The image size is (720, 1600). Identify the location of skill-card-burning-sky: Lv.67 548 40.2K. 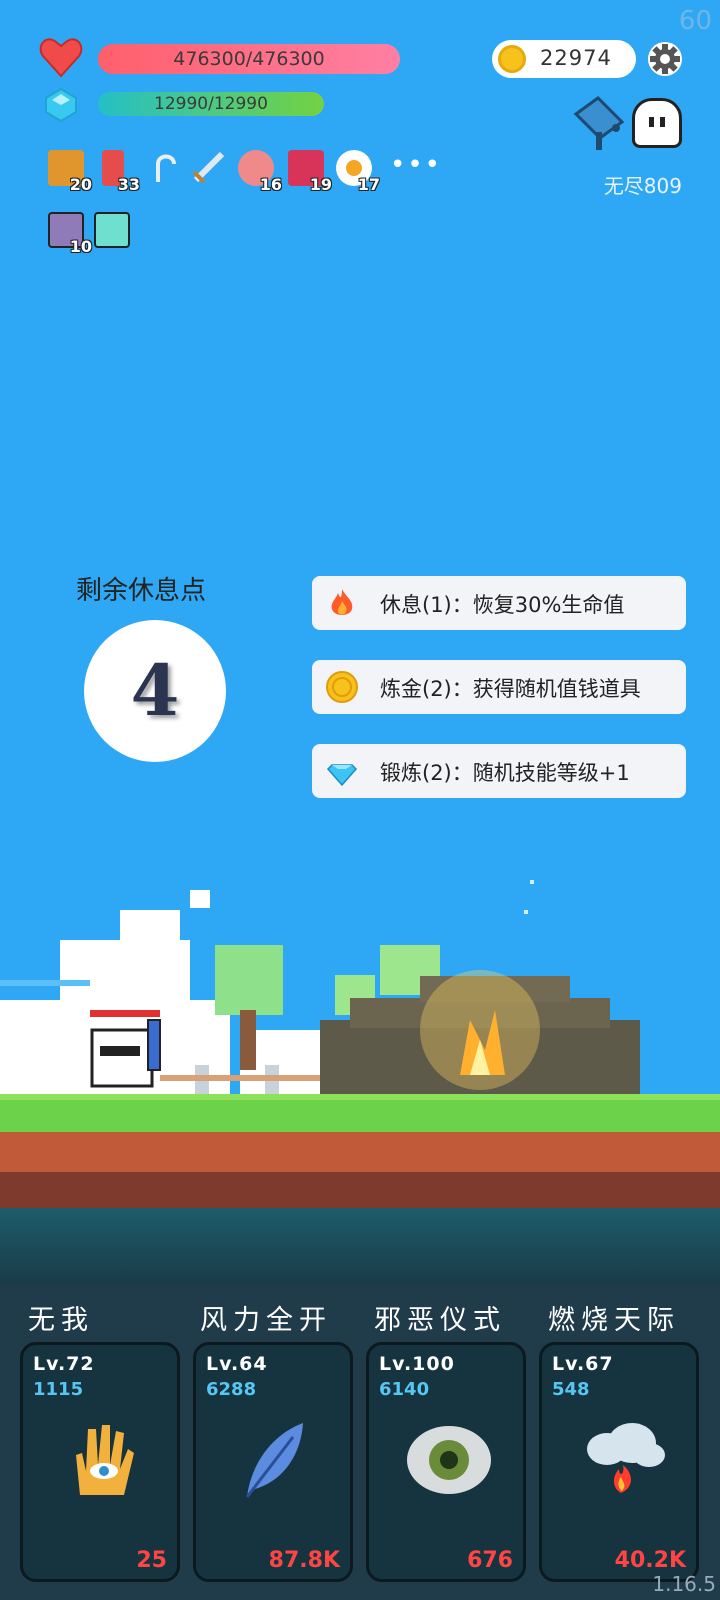
(619, 1462).